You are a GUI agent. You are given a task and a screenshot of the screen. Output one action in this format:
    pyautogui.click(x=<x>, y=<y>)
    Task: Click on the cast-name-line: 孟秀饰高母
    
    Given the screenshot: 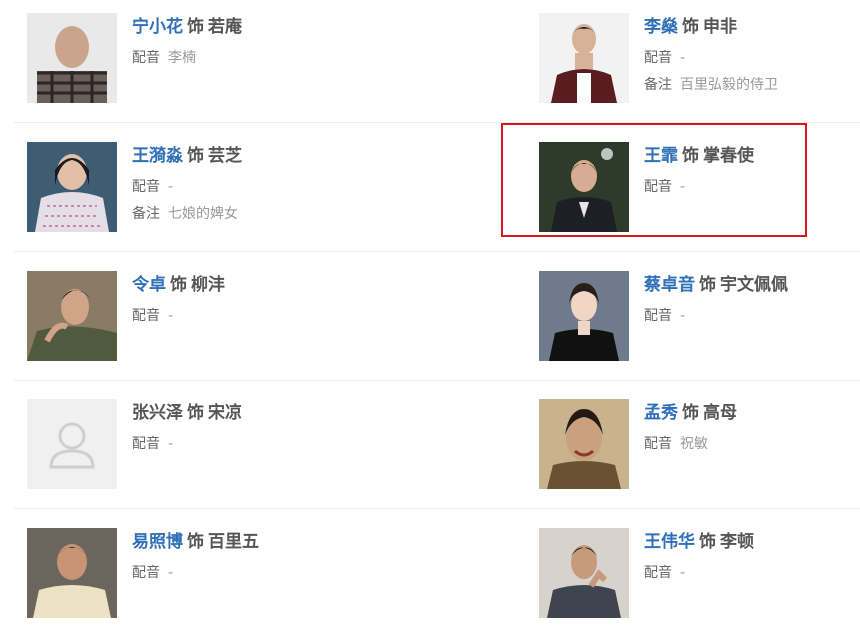 What is the action you would take?
    pyautogui.click(x=690, y=413)
    